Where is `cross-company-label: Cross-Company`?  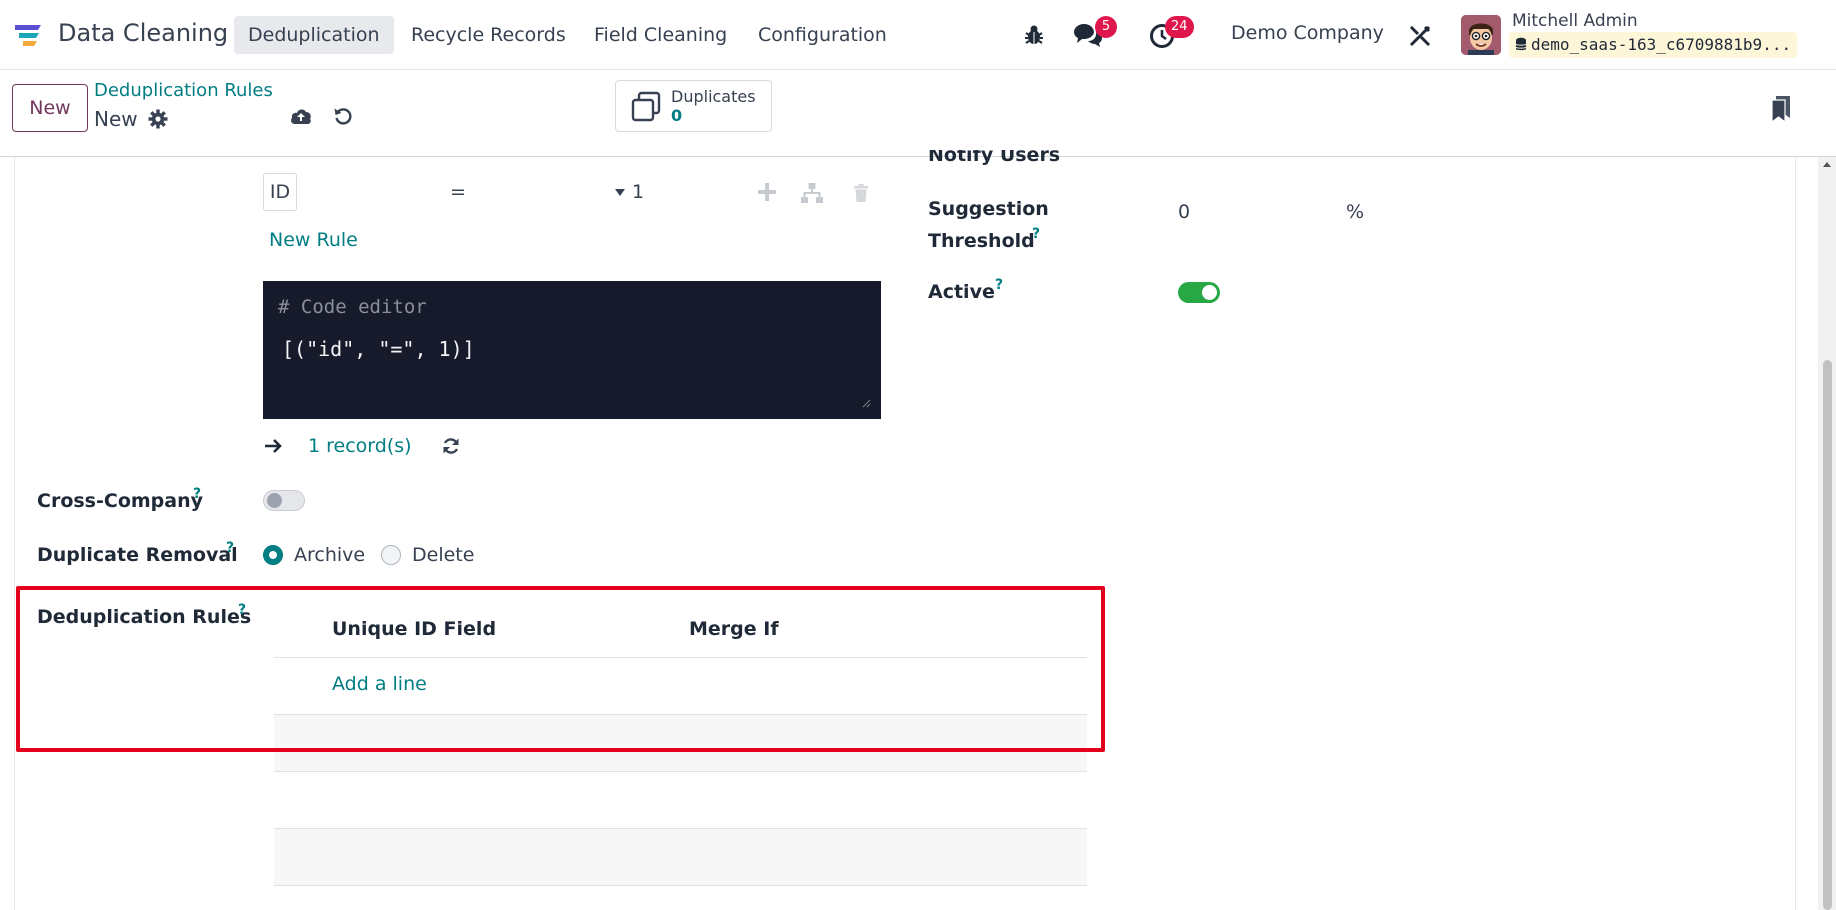 cross-company-label: Cross-Company is located at coordinates (120, 501).